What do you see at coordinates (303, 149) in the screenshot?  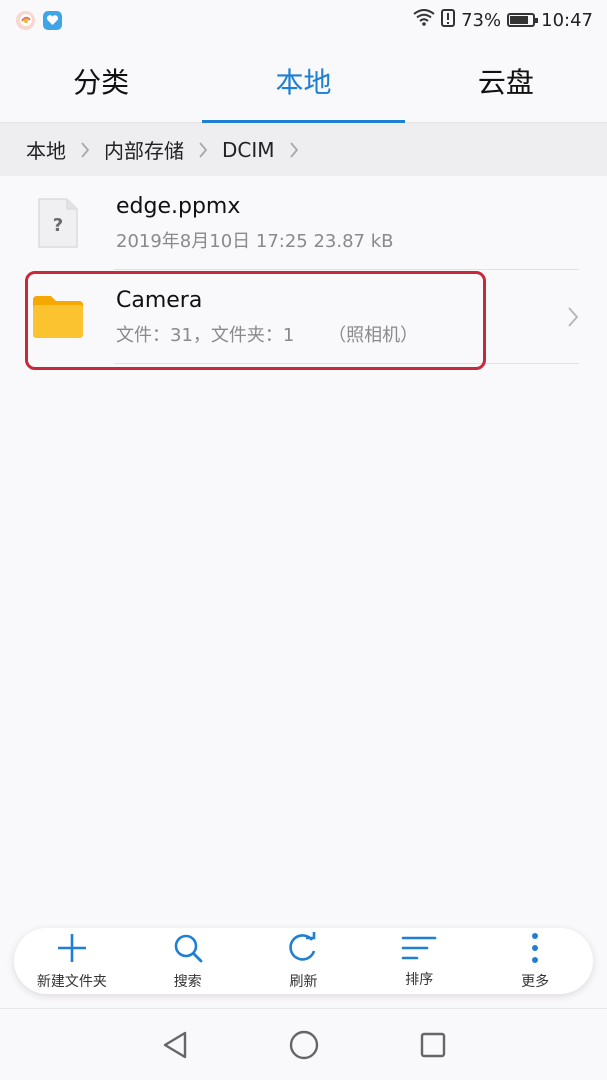 I see `breadcrumb: 本地 内部存储 DCIM` at bounding box center [303, 149].